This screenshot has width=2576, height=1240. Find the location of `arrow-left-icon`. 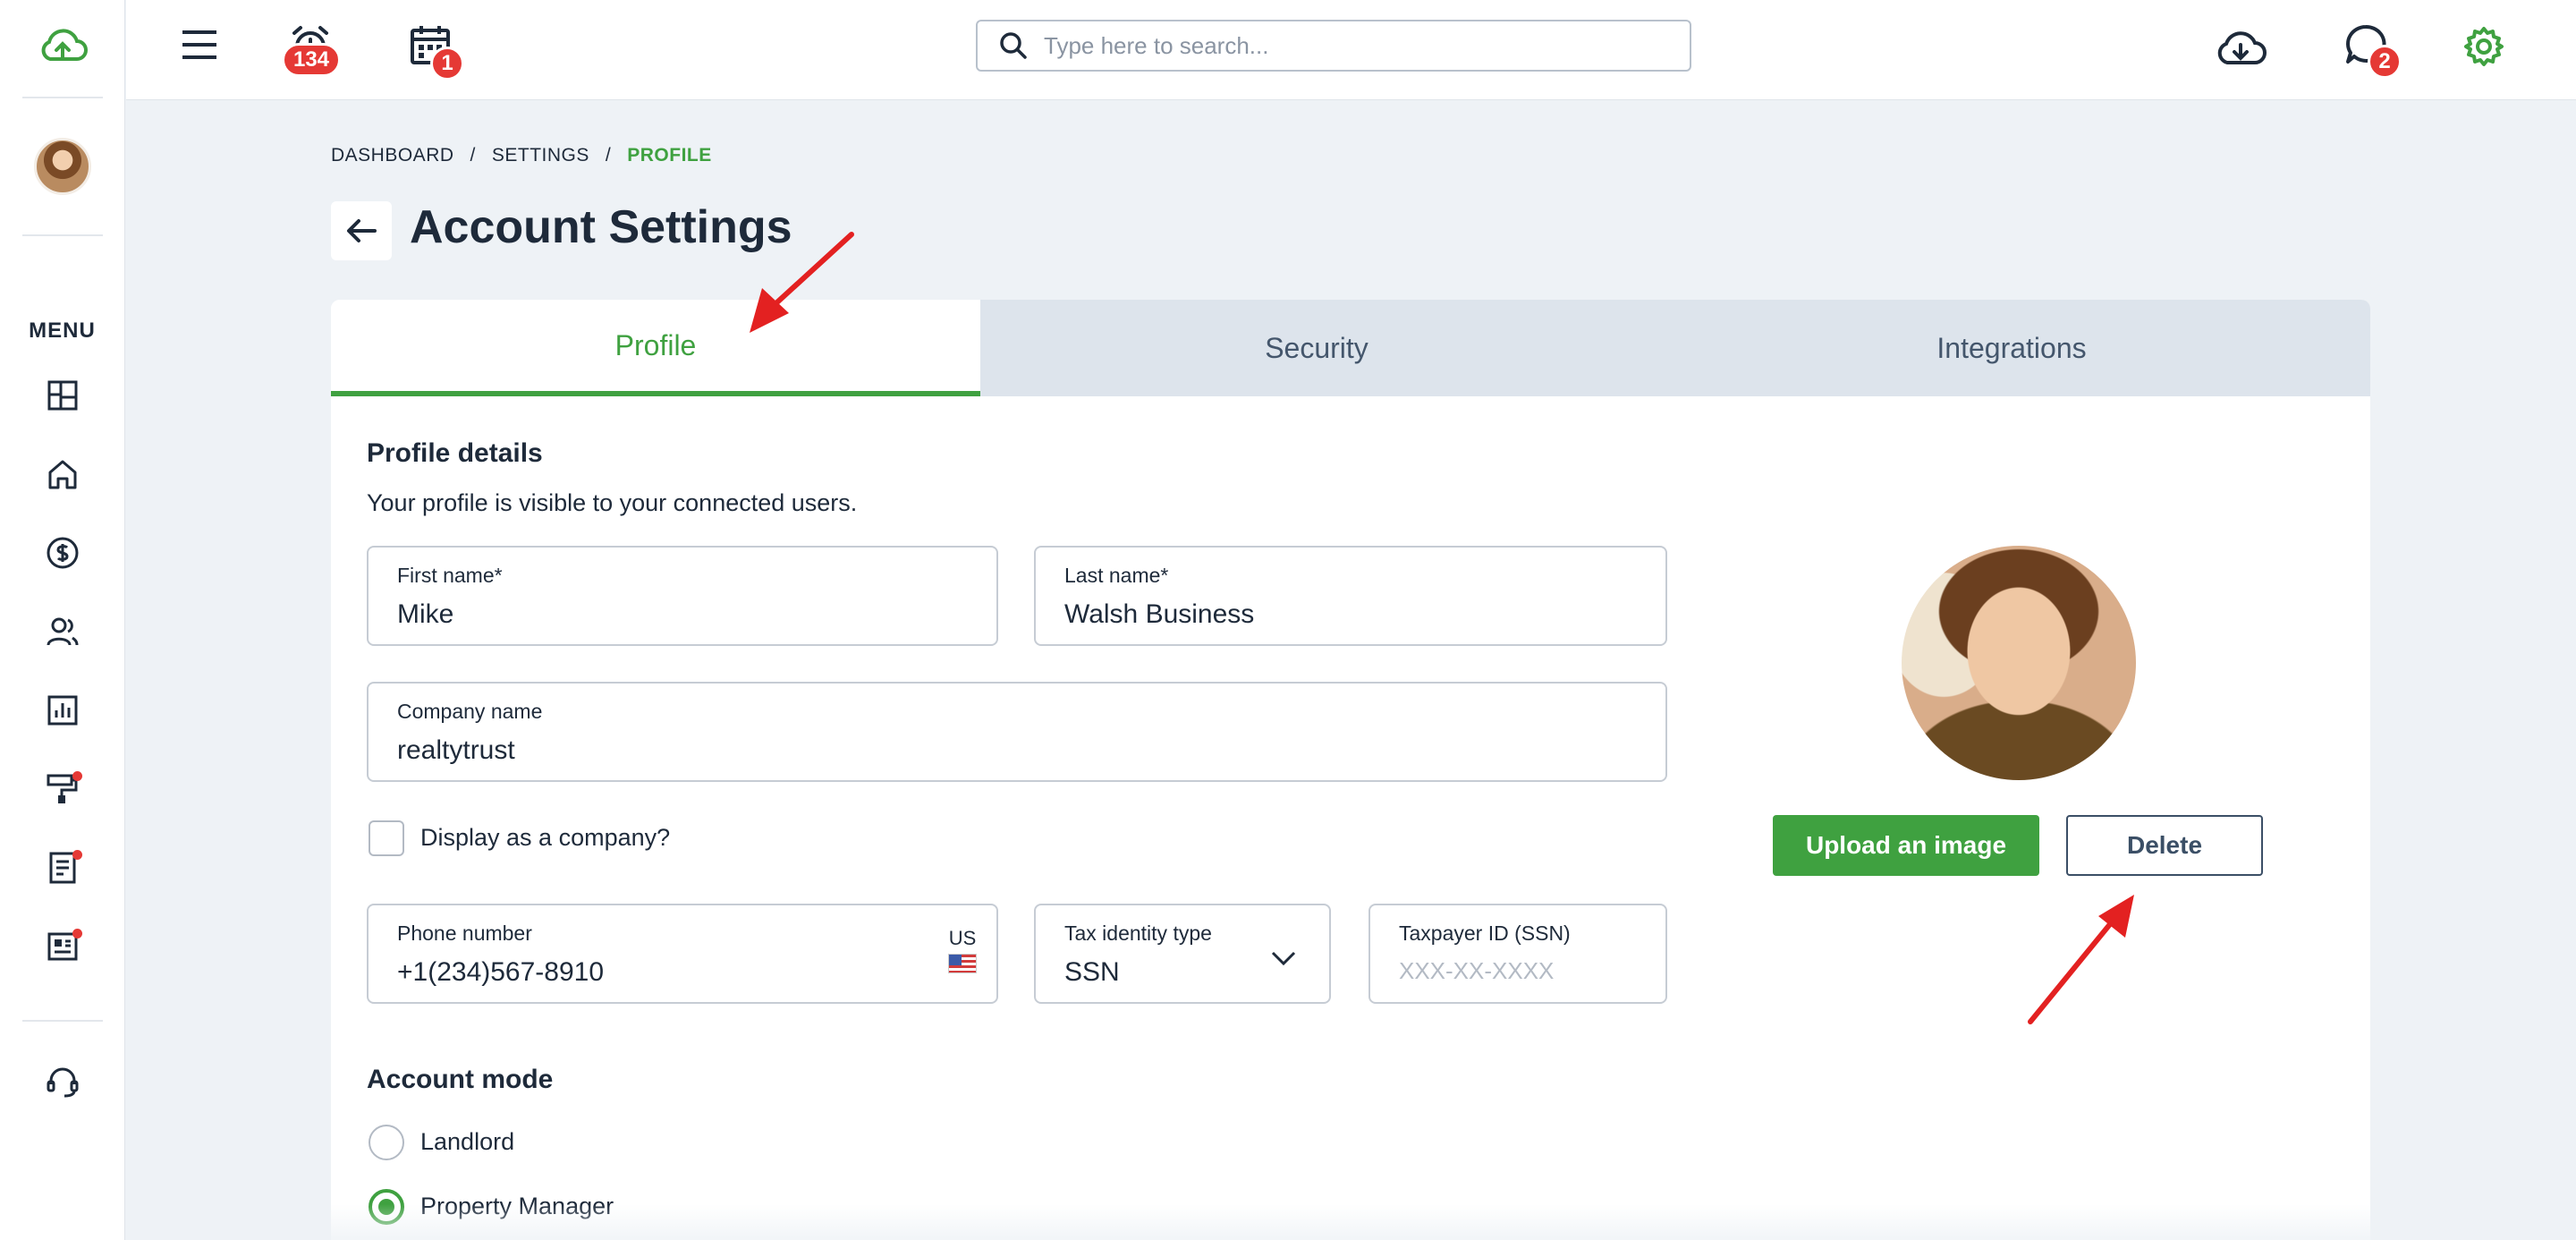

arrow-left-icon is located at coordinates (362, 230).